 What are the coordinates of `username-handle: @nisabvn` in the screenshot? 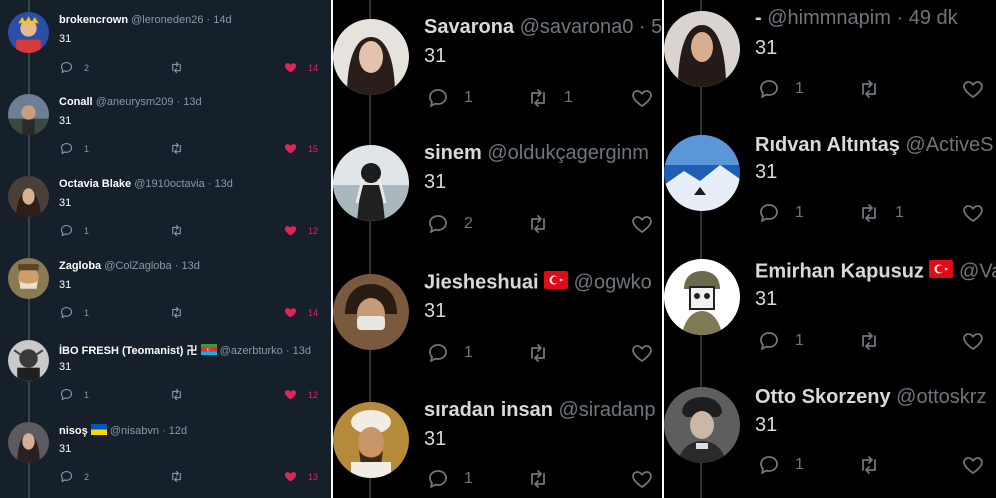 It's located at (134, 431).